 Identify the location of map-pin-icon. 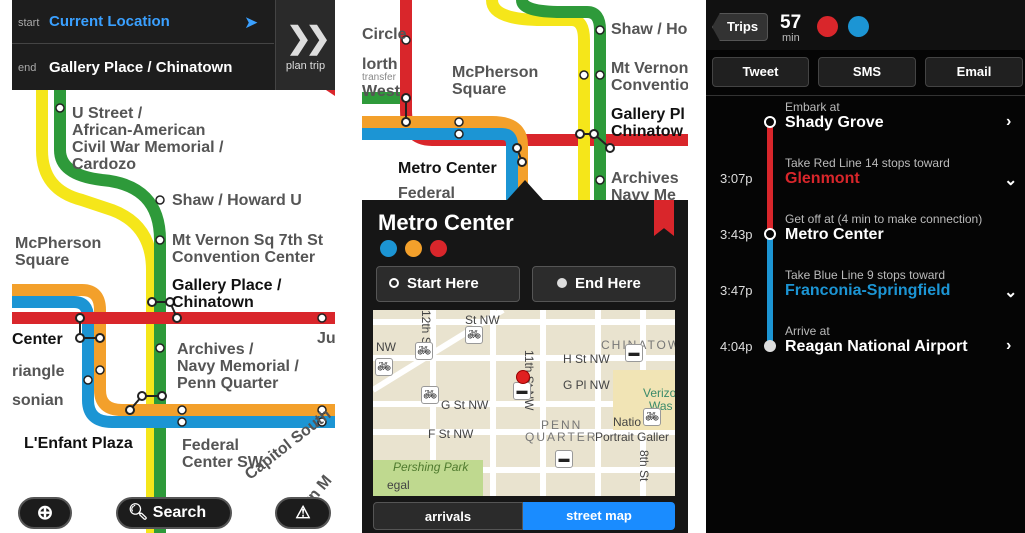
(523, 377).